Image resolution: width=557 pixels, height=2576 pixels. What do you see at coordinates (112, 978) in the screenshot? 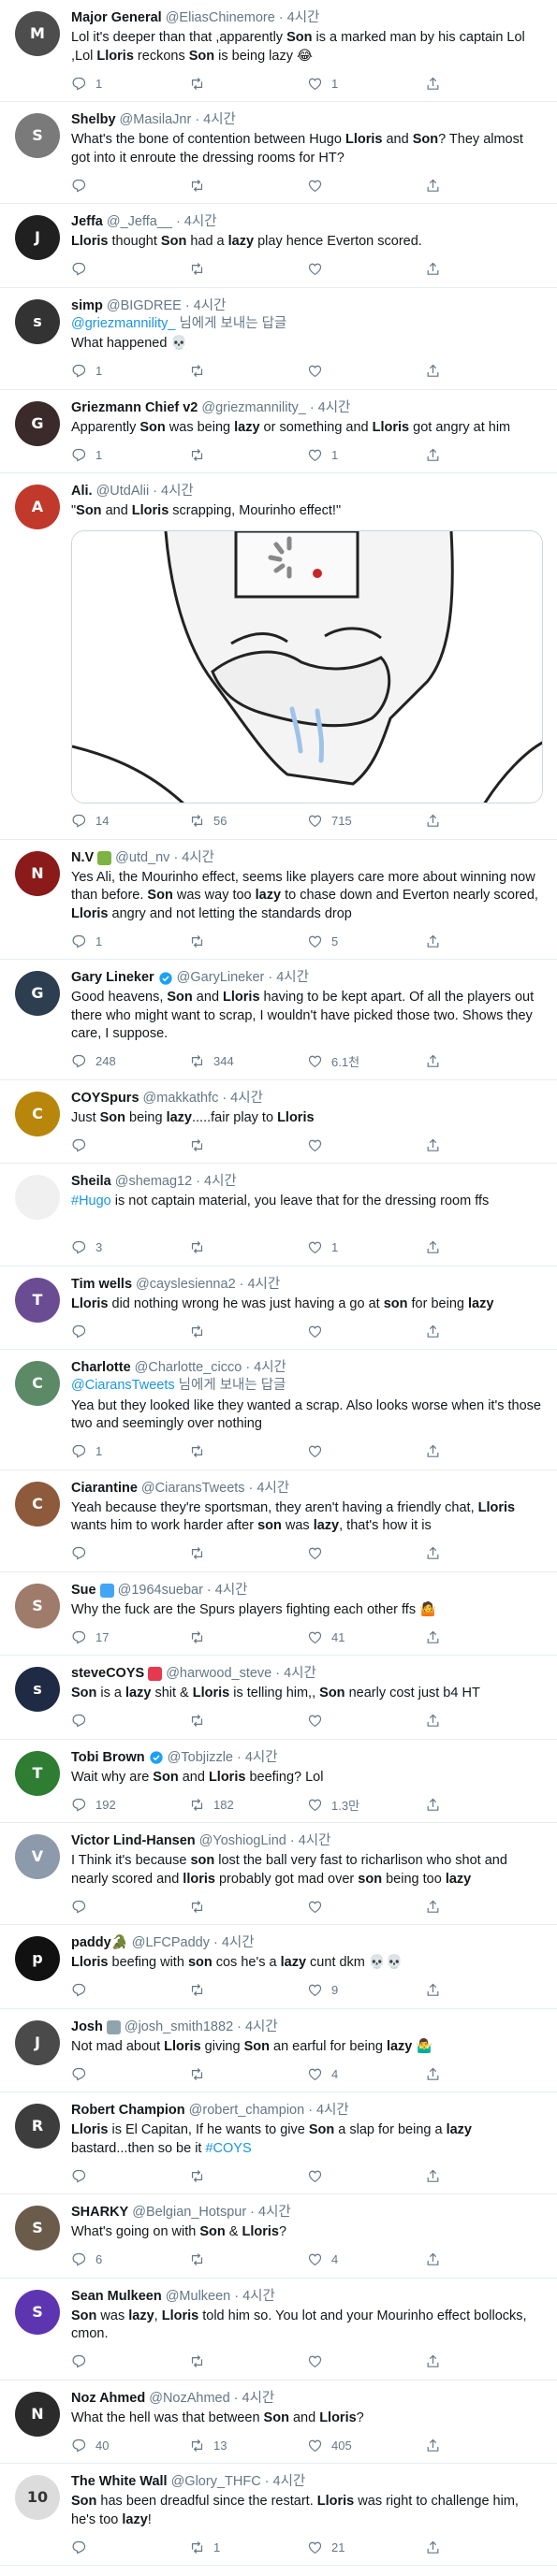
I see `author-name: Gary Lineker` at bounding box center [112, 978].